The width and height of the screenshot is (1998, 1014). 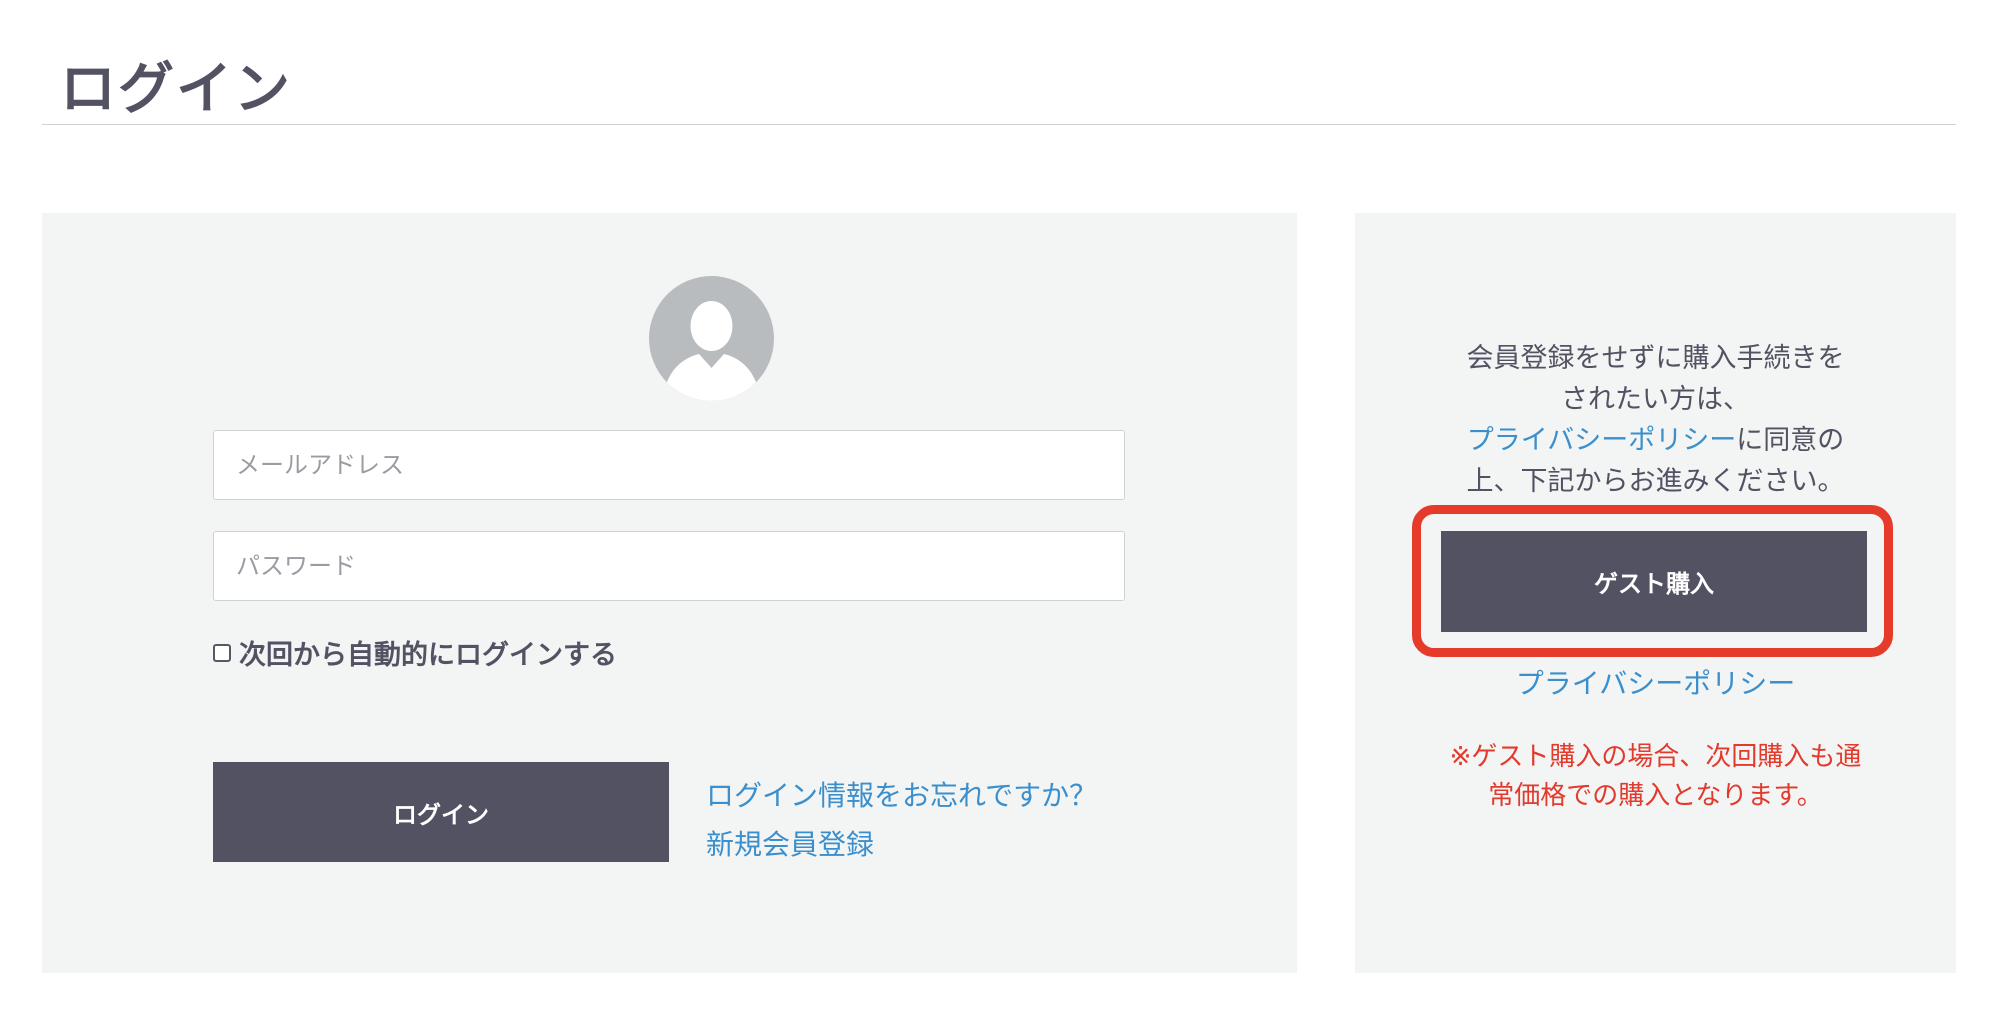 I want to click on guest-desc-suffix: に同意の, so click(x=1790, y=440).